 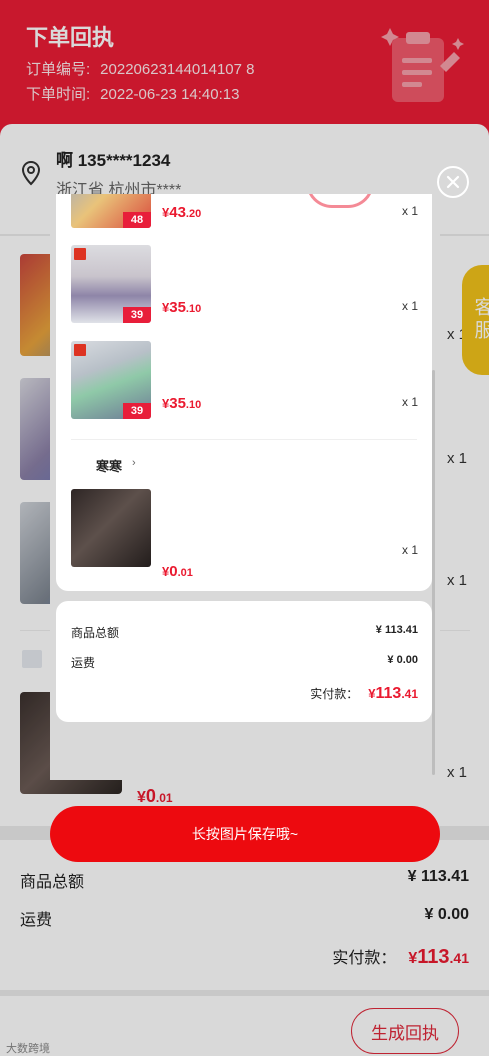 I want to click on preview-item: ¥0.01 x 1, so click(x=244, y=534).